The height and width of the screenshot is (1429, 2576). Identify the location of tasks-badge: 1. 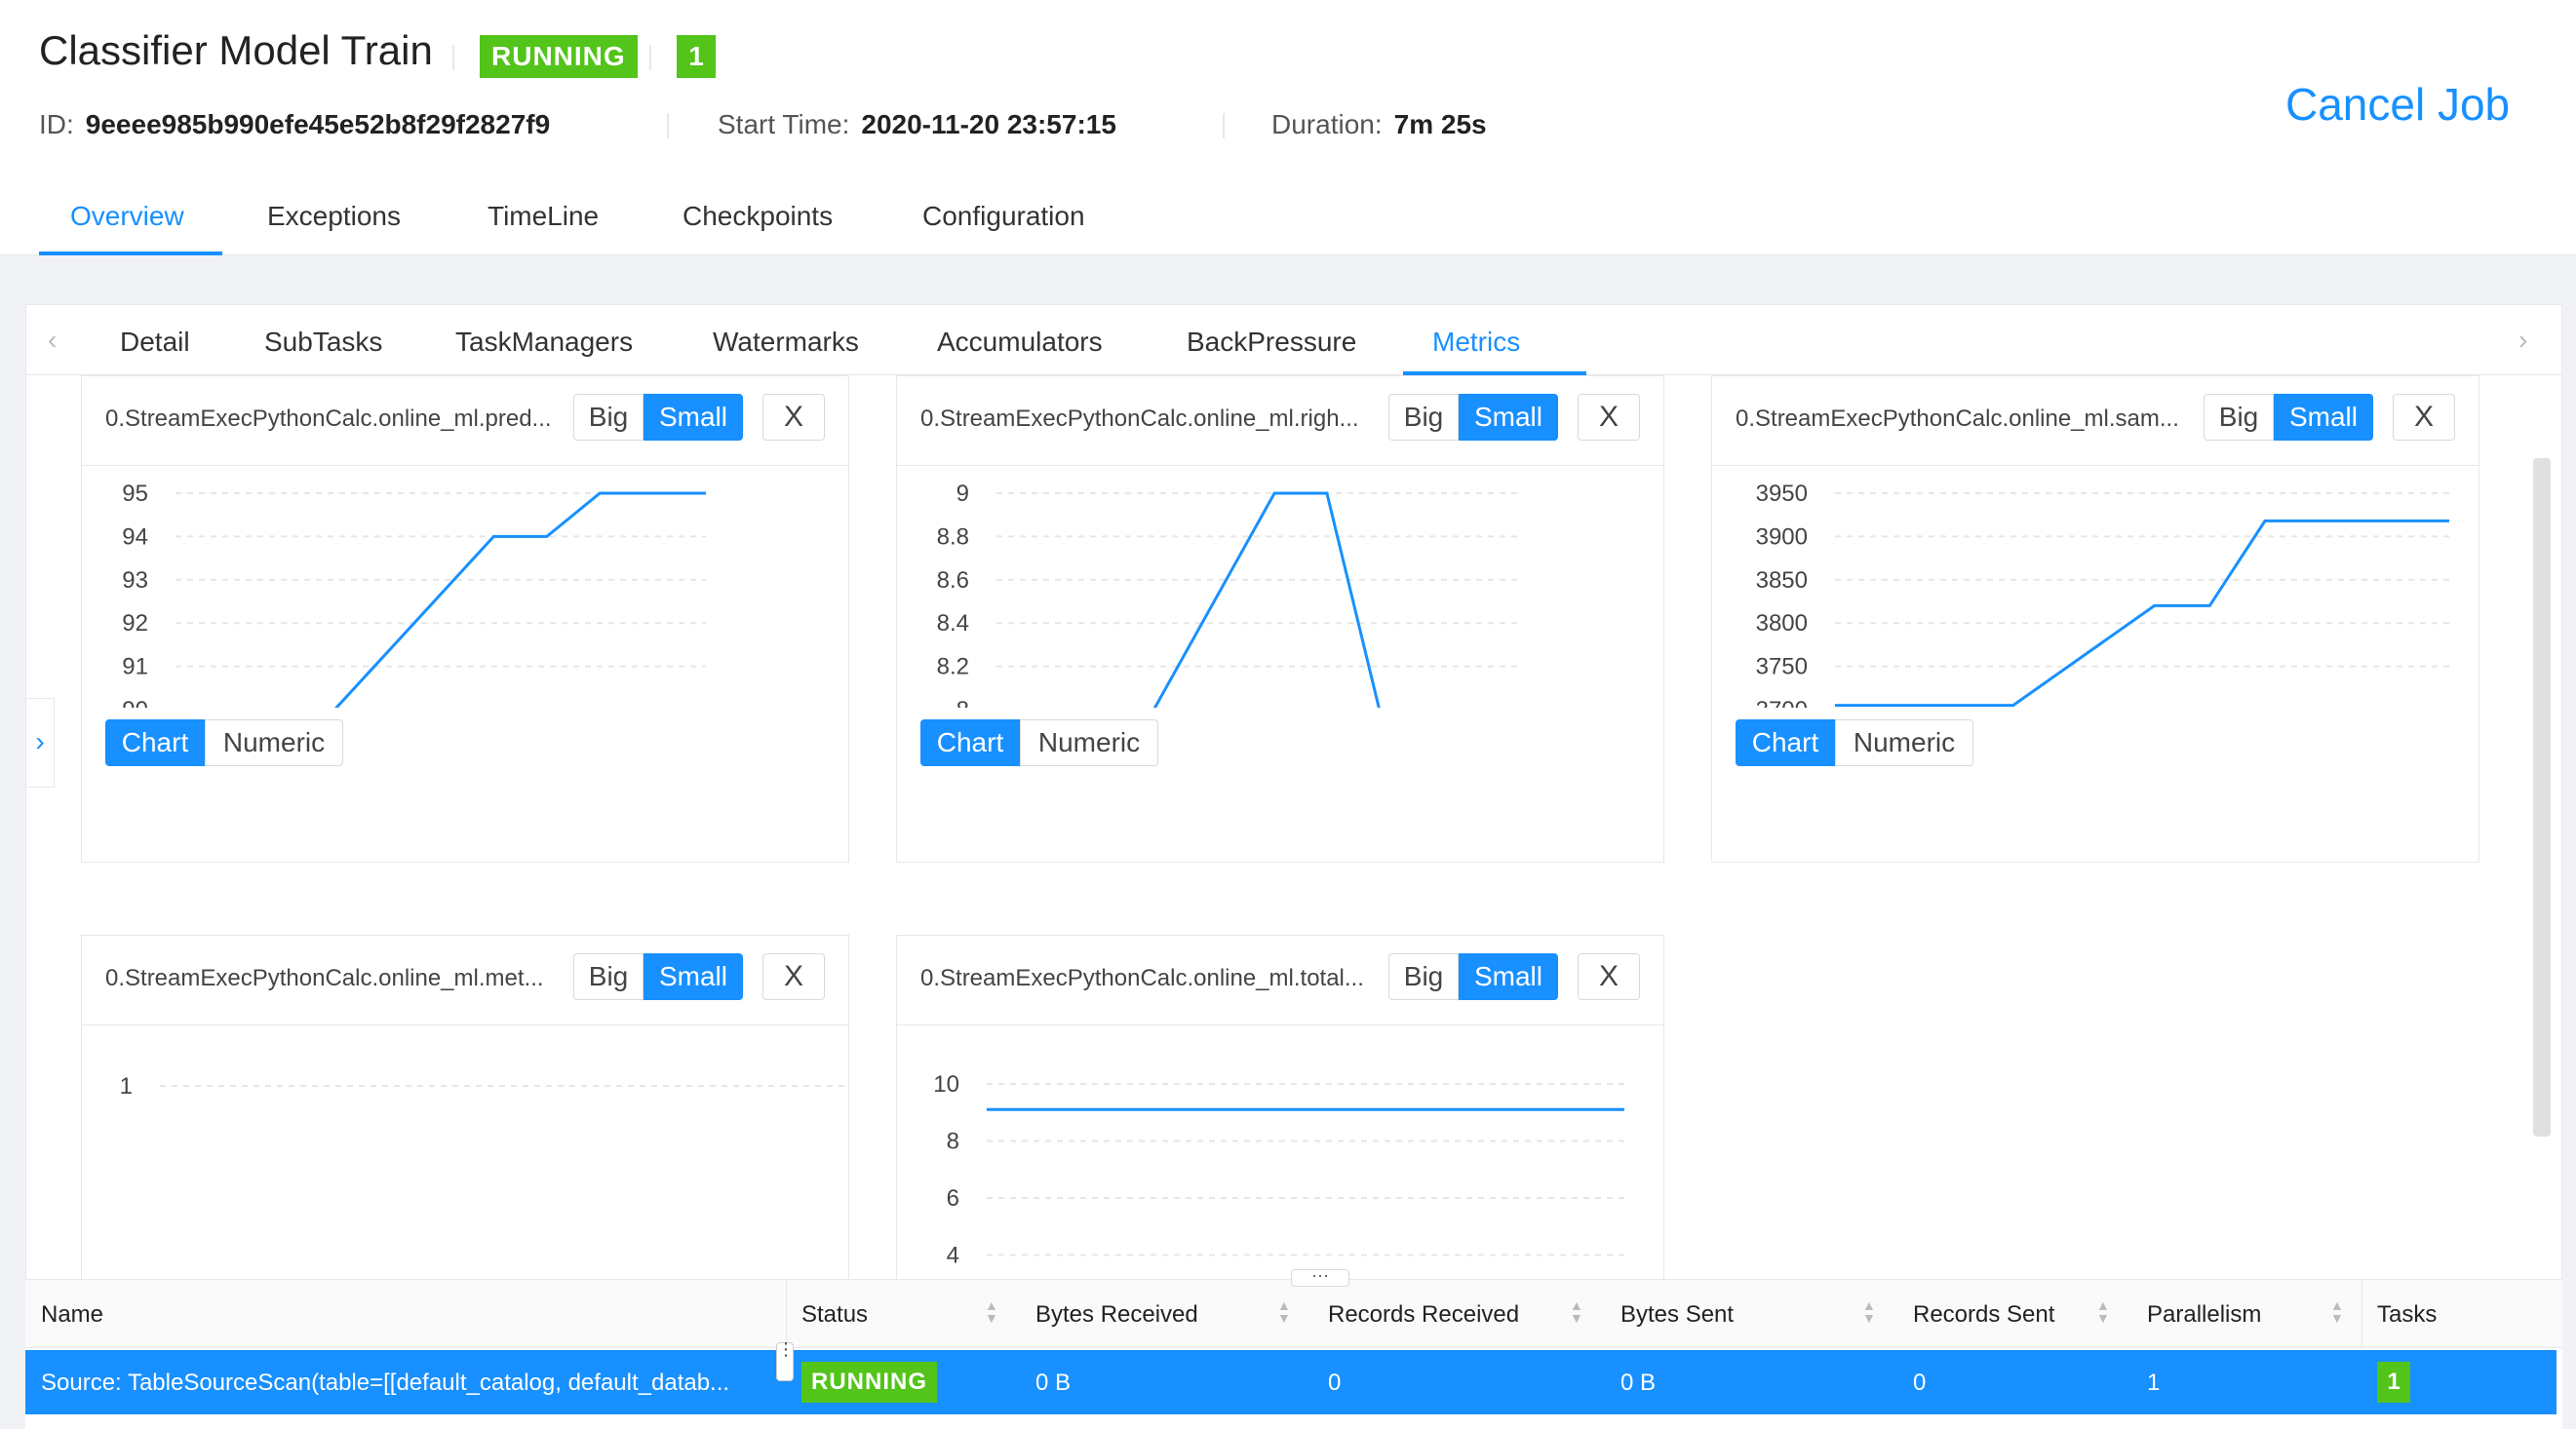
(2393, 1382).